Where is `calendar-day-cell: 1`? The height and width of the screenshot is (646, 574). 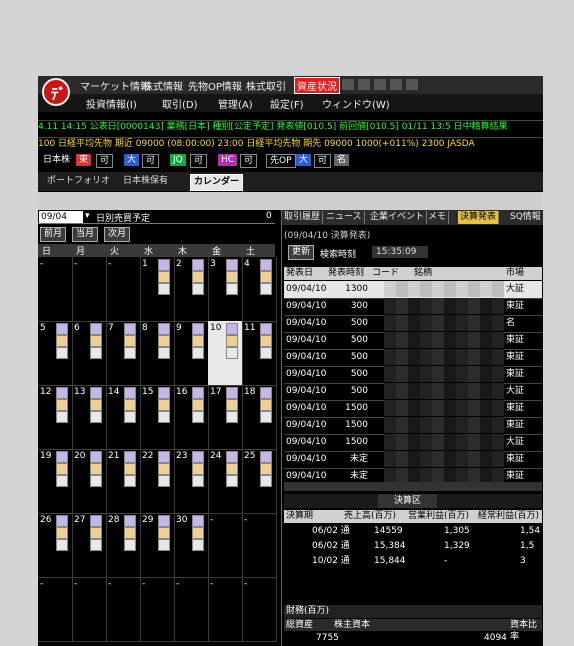 calendar-day-cell: 1 is located at coordinates (157, 289).